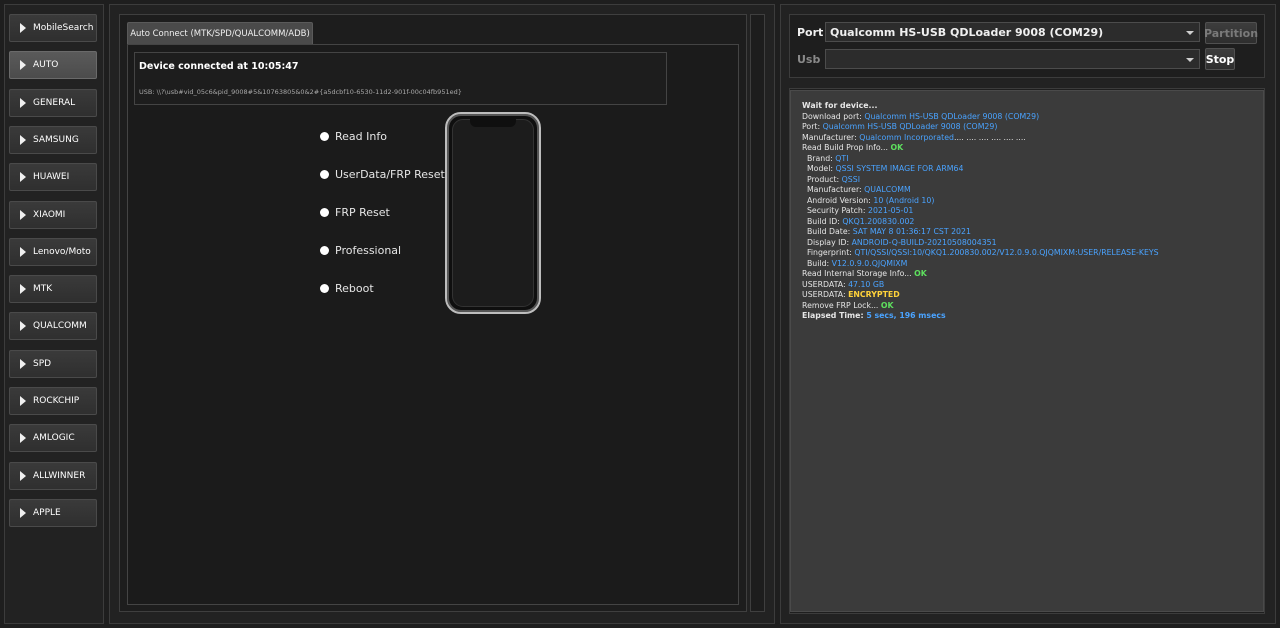 This screenshot has height=628, width=1280. Describe the element at coordinates (59, 475) in the screenshot. I see `sidebar-item-label: ALLWINNER` at that location.